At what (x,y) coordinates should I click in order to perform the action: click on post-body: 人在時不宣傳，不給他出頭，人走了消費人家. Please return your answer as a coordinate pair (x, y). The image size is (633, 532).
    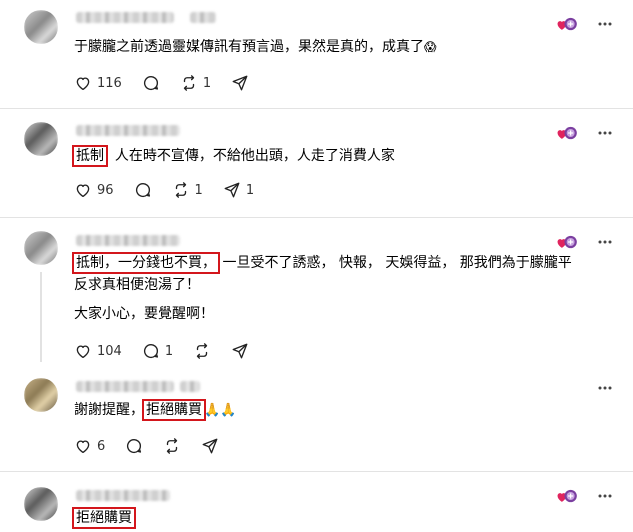
    Looking at the image, I should click on (254, 156).